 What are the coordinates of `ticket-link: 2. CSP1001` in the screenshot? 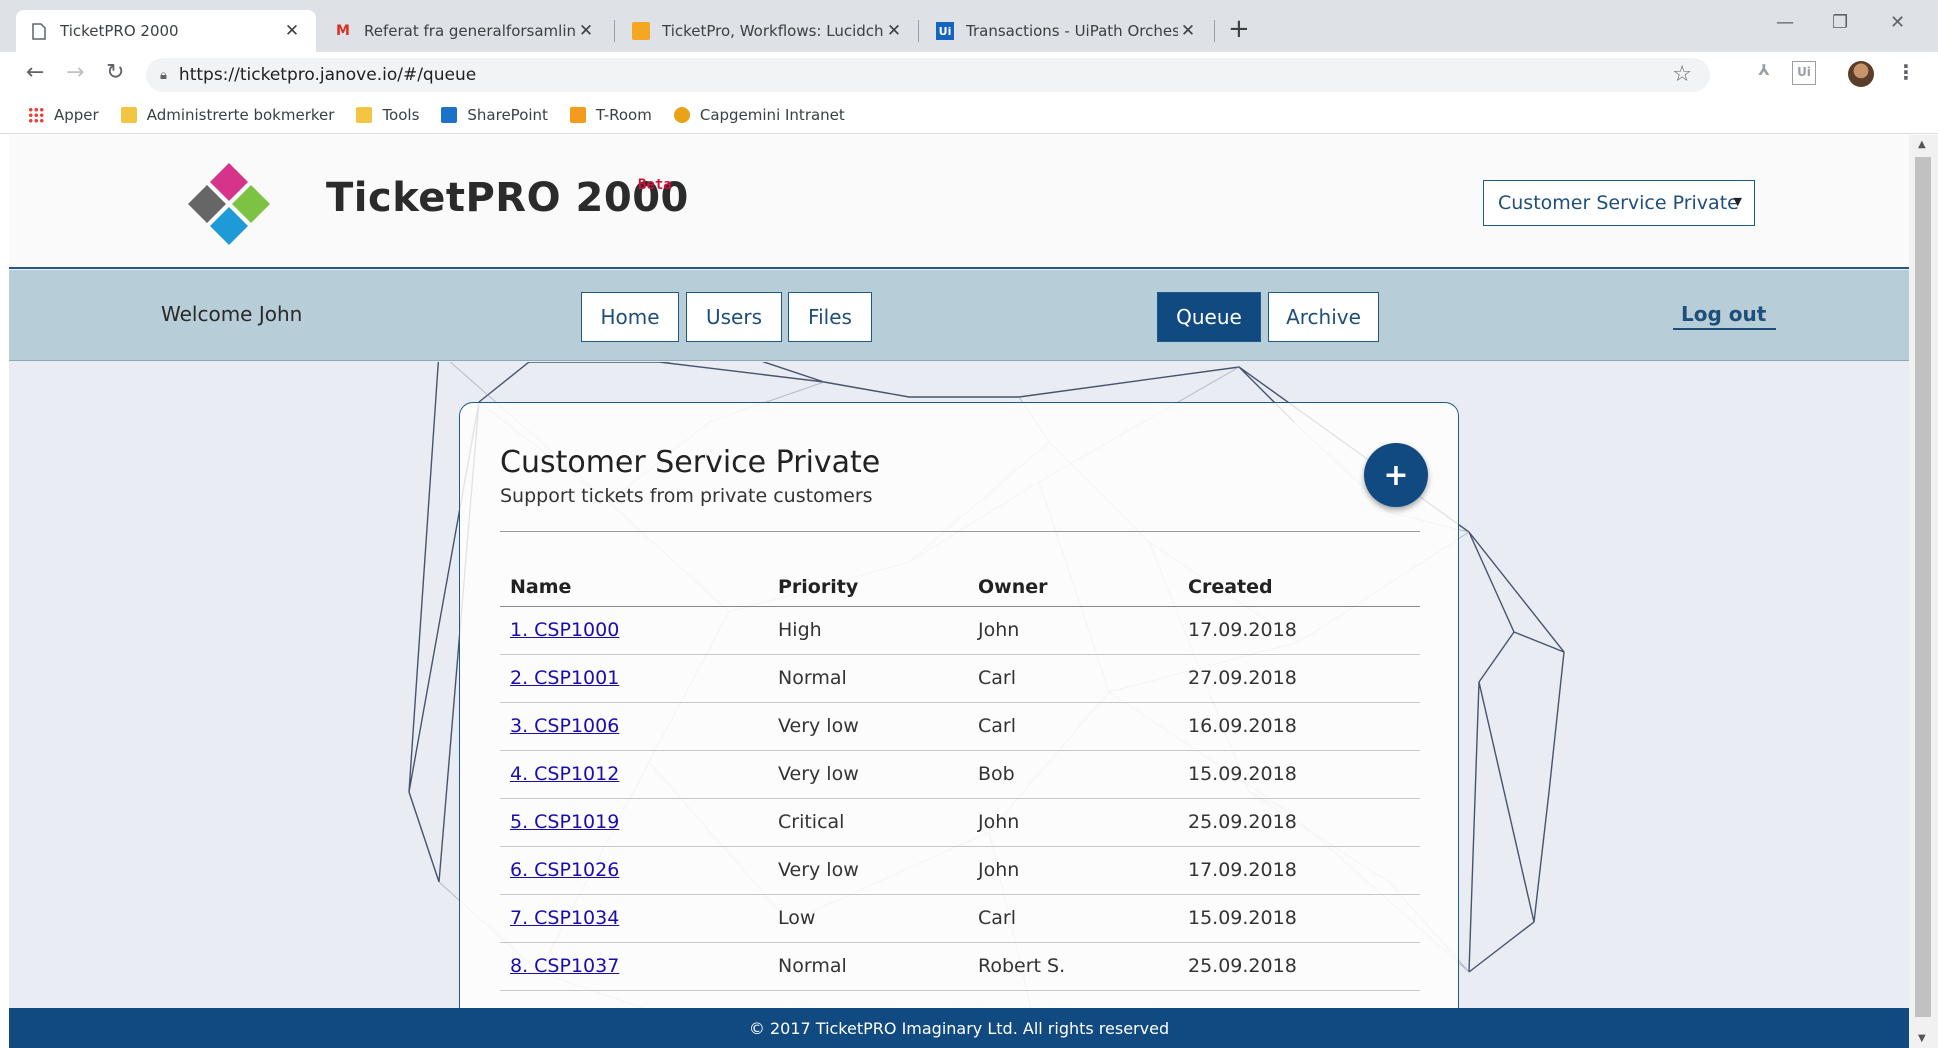 It's located at (564, 678).